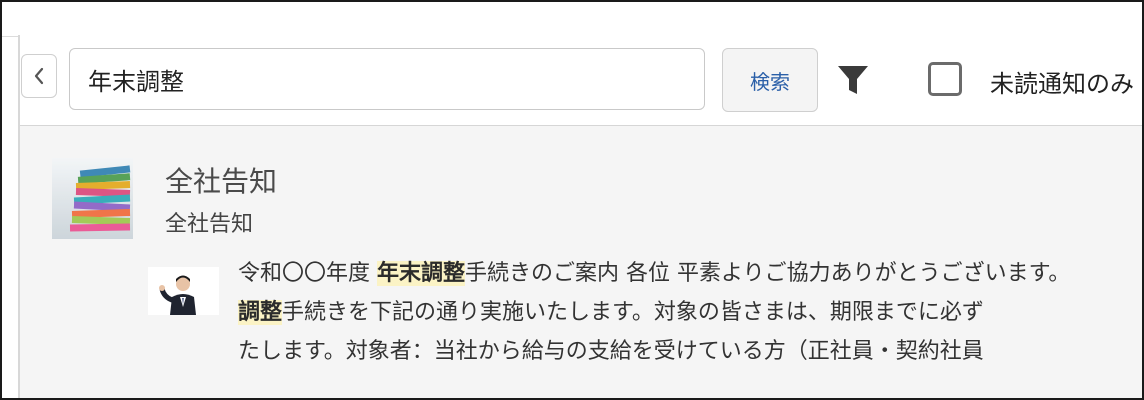 This screenshot has width=1144, height=400. I want to click on message-text: たします。対象者：当社から給与の支給を受けている方（正社員・契約社員, so click(611, 351).